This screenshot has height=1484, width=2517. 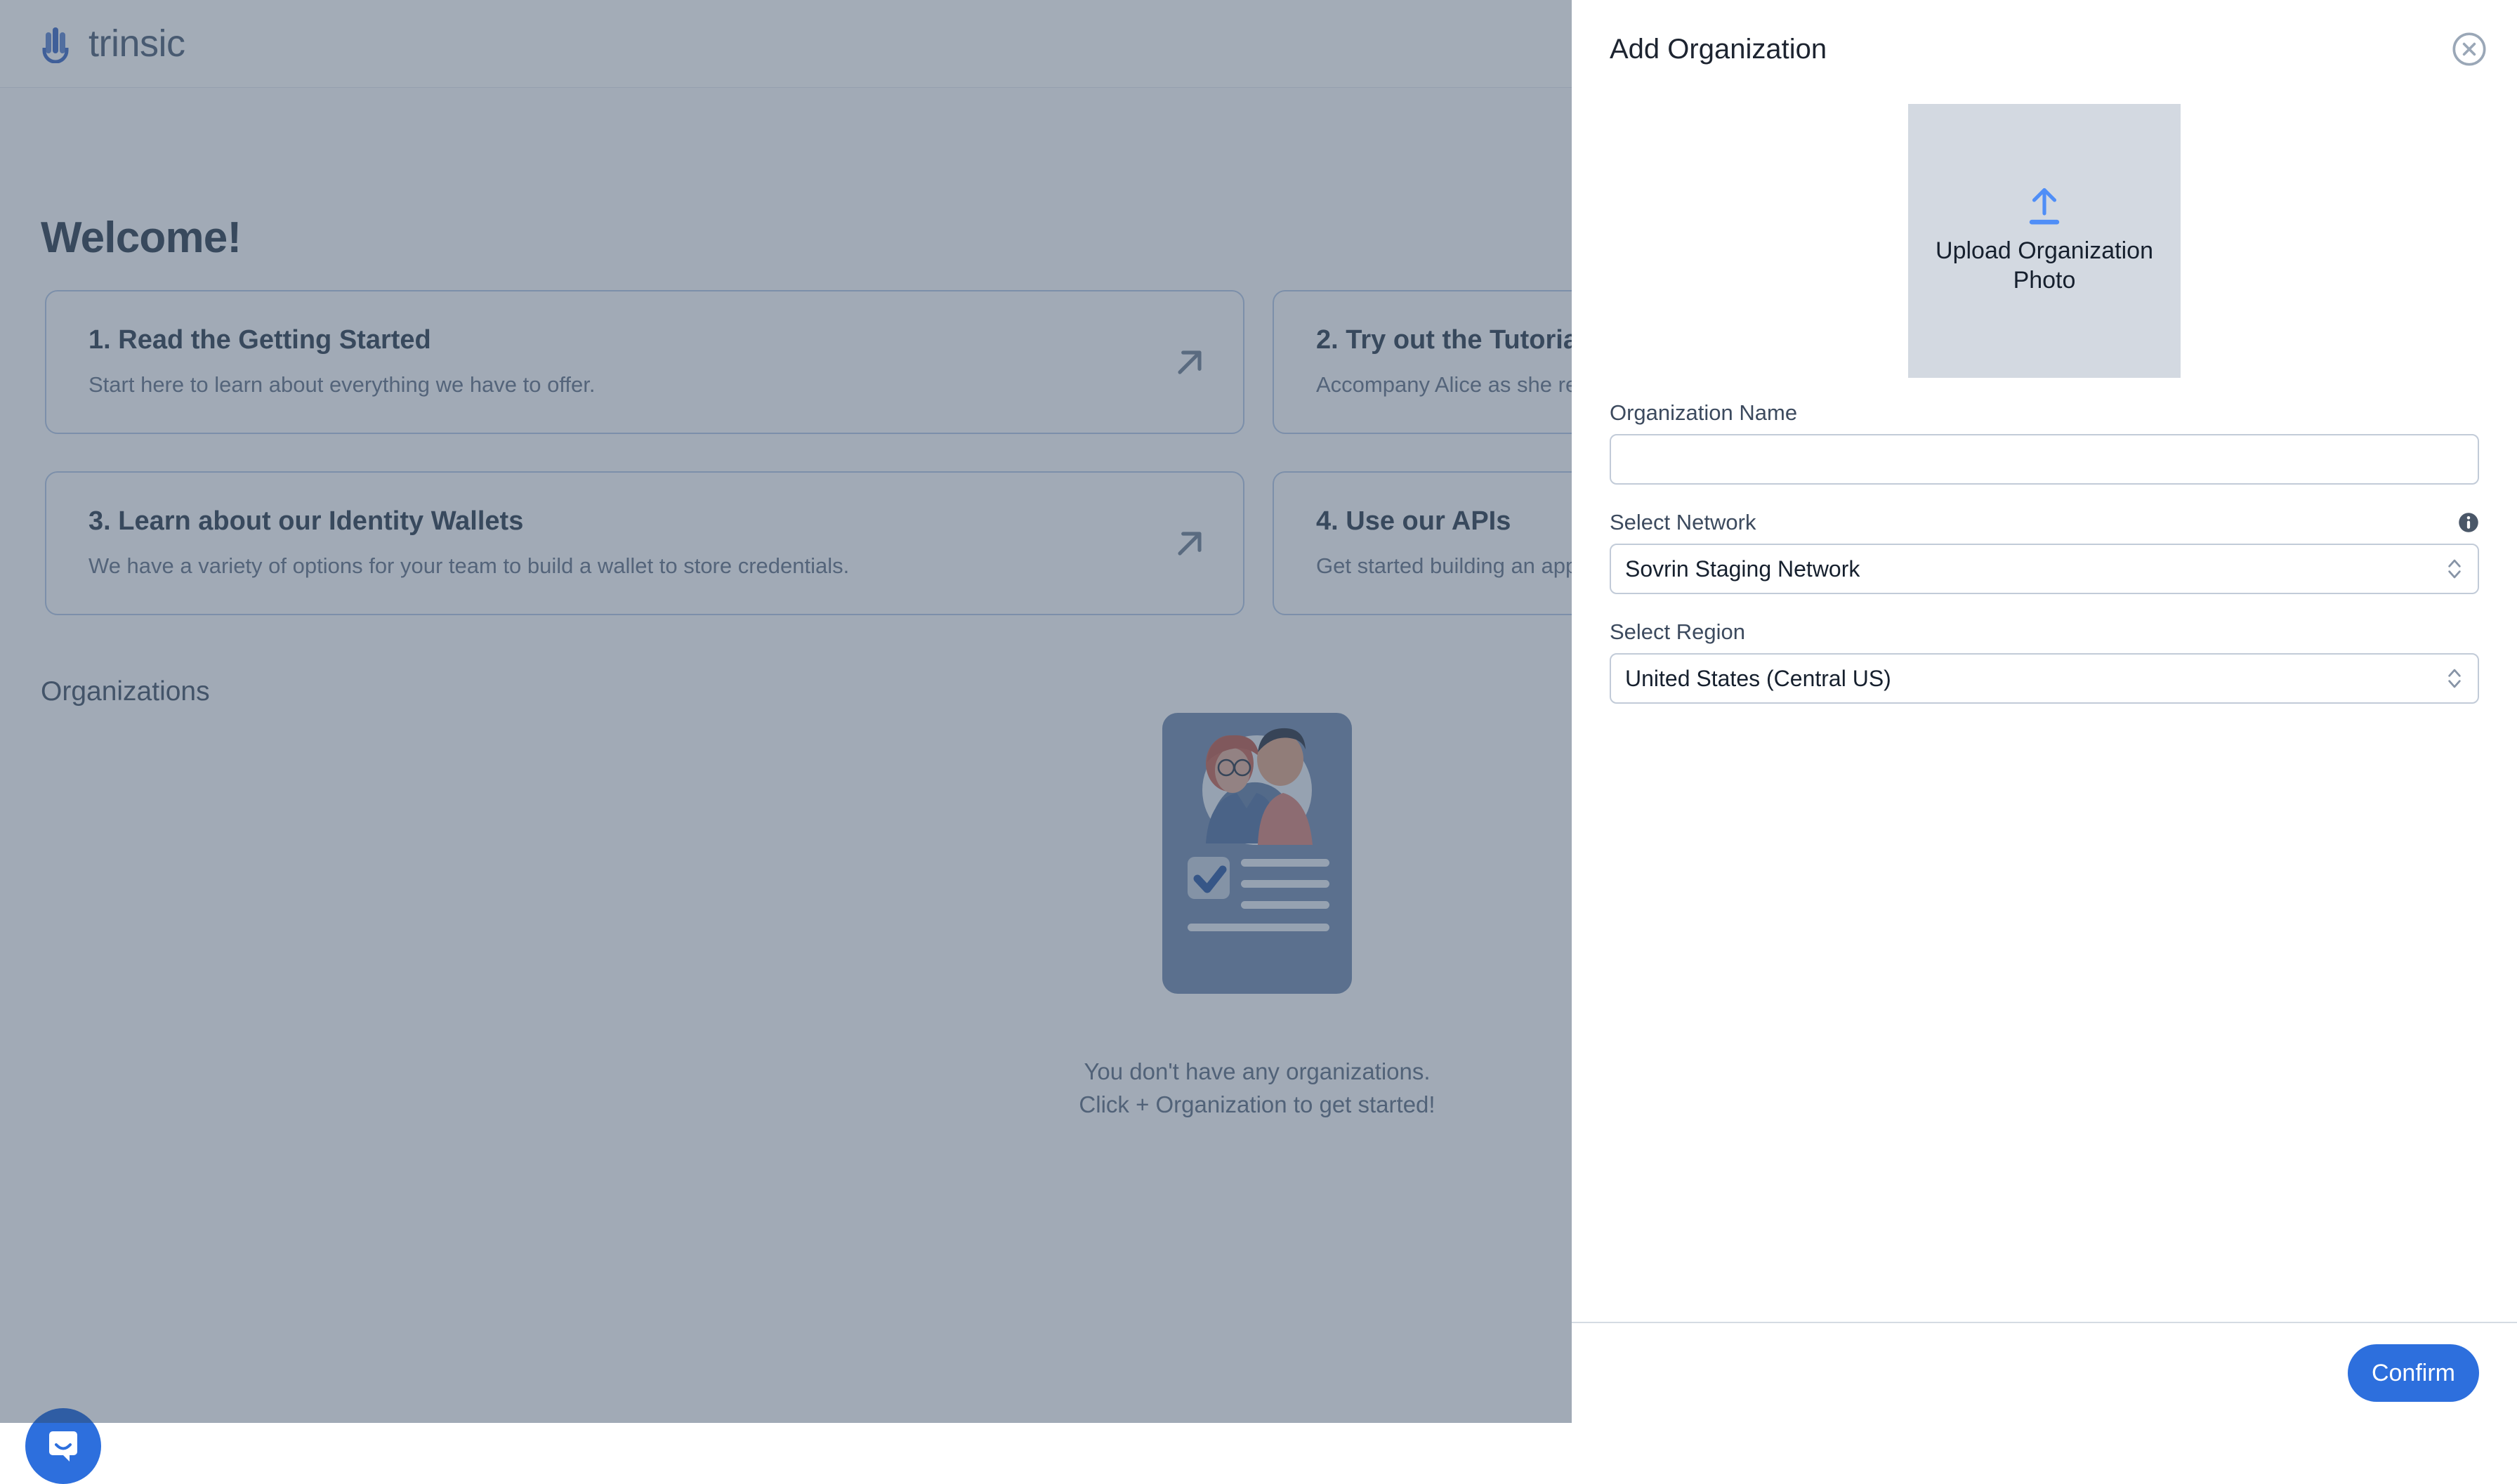 I want to click on field-group-select-network: Select Network Sovrin Staging Network, so click(x=2044, y=552).